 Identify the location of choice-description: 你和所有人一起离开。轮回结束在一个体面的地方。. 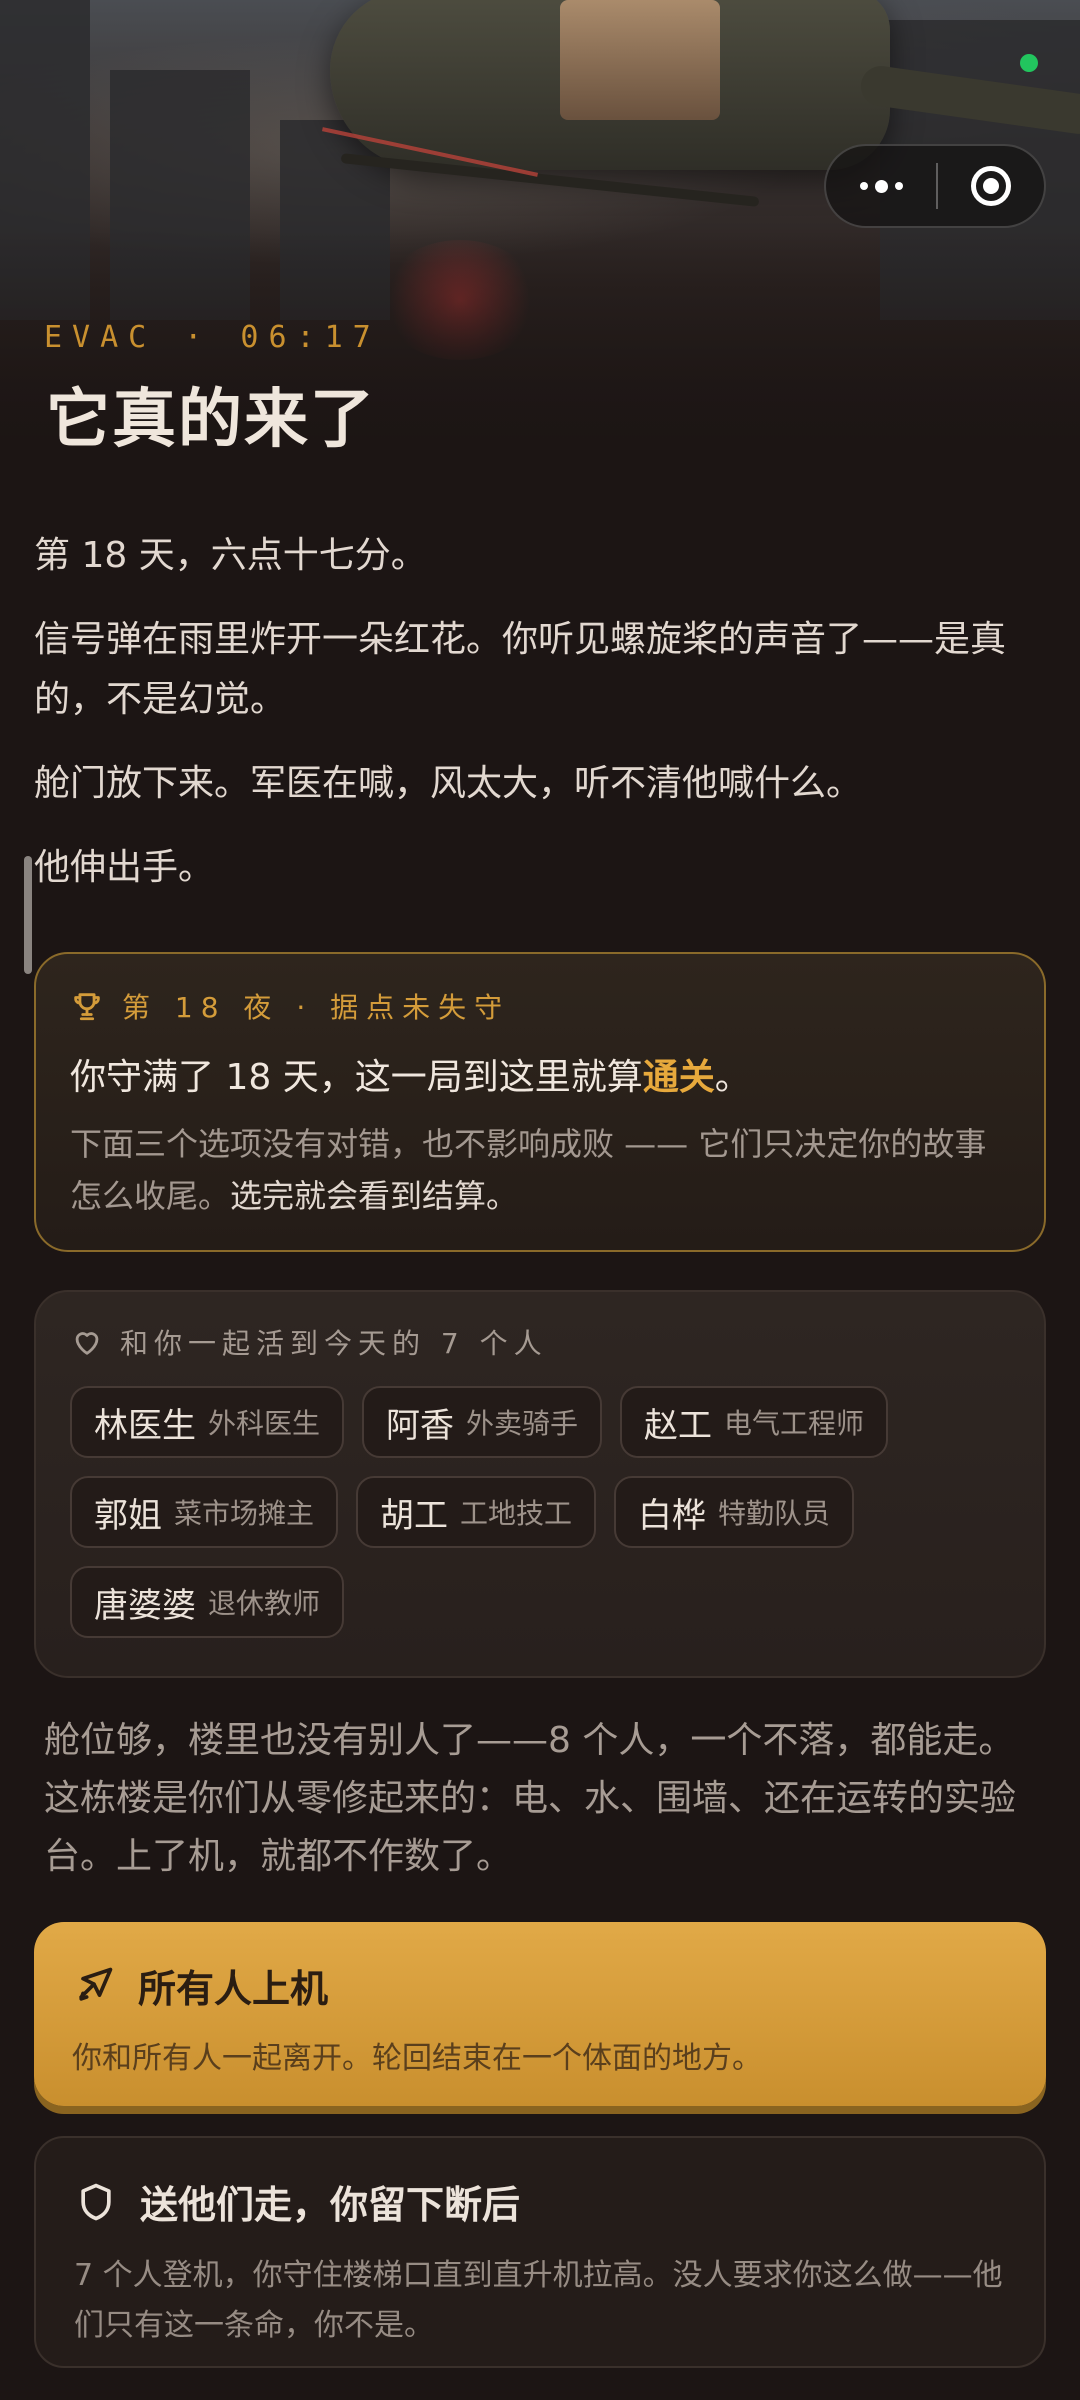
(417, 2058).